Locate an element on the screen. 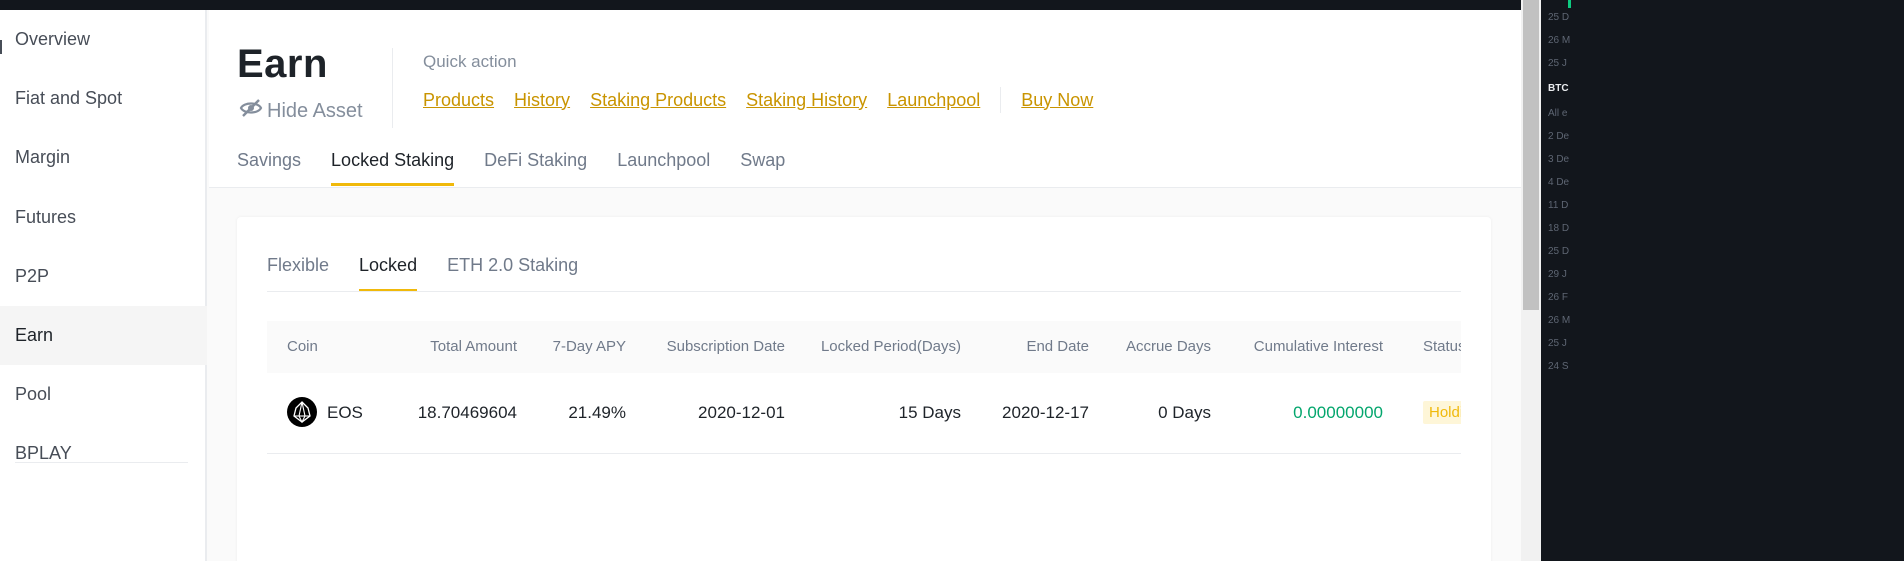 This screenshot has height=561, width=1904. sidebar-item-label: Futures is located at coordinates (46, 217).